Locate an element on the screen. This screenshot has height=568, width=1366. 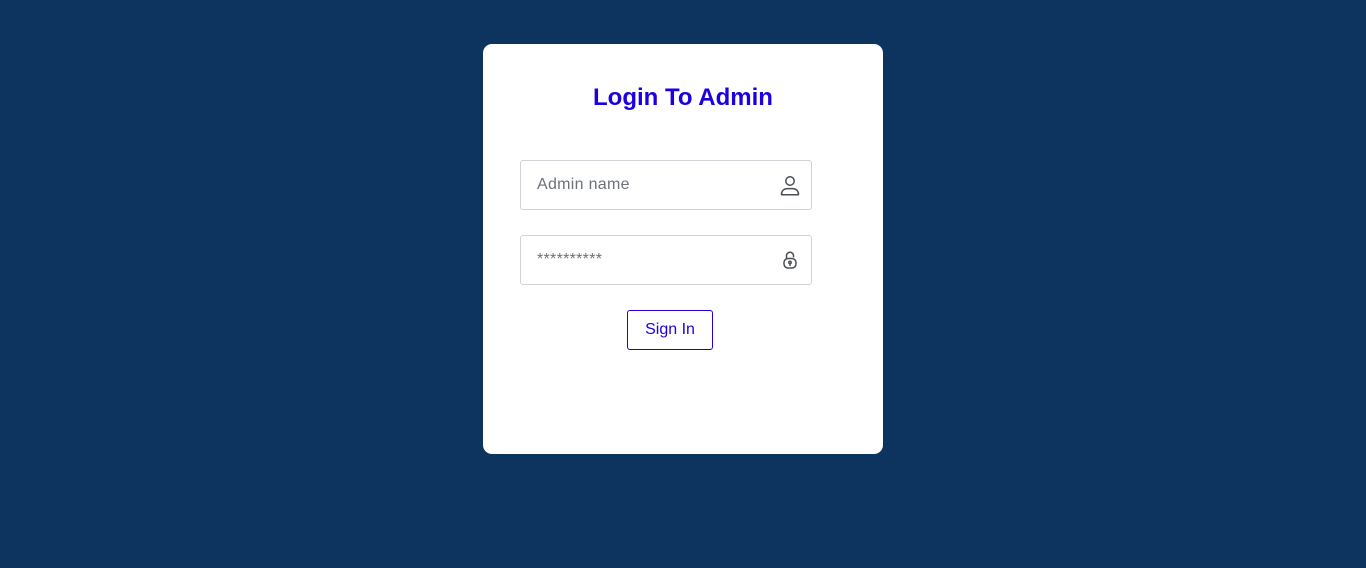
login-title: Login To Admin is located at coordinates (683, 97).